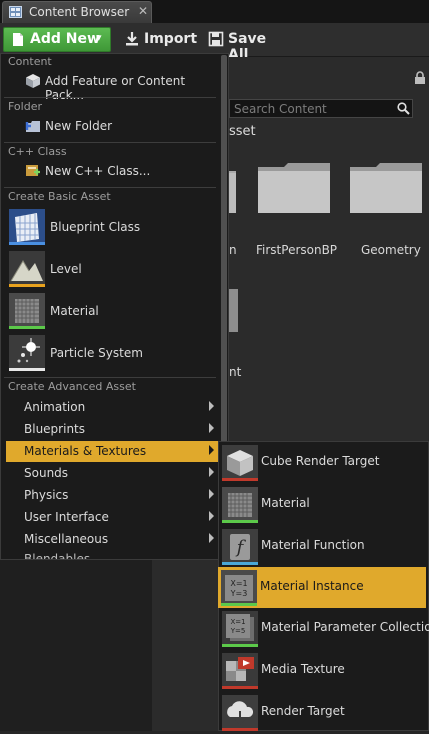 This screenshot has height=734, width=429. I want to click on section-advanced-asset: Create Advanced Asset, so click(72, 386).